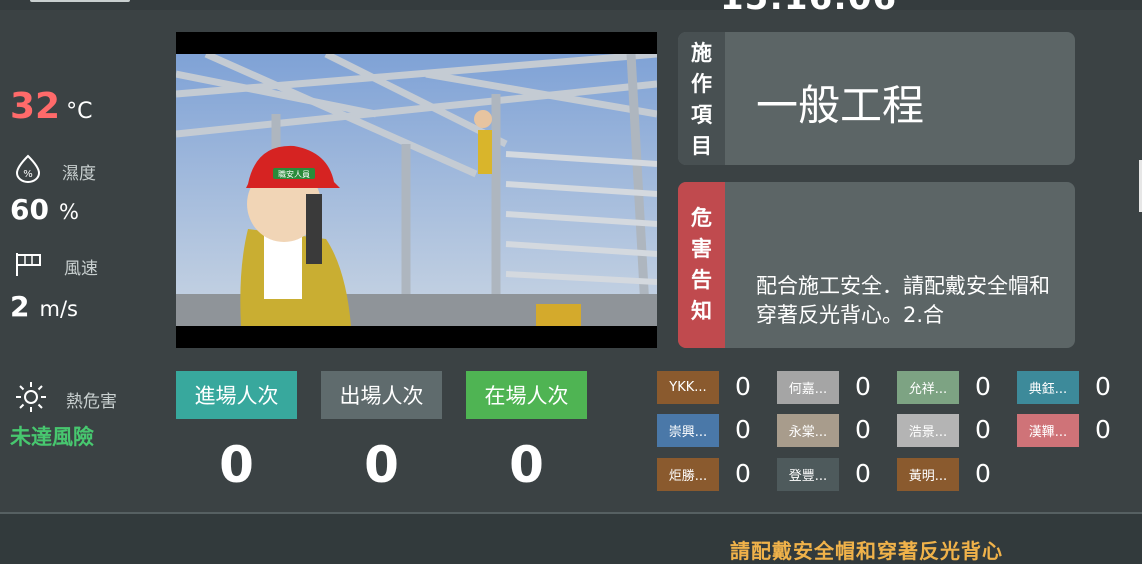 Image resolution: width=1142 pixels, height=564 pixels. Describe the element at coordinates (701, 146) in the screenshot. I see `project-tag-char: 目` at that location.